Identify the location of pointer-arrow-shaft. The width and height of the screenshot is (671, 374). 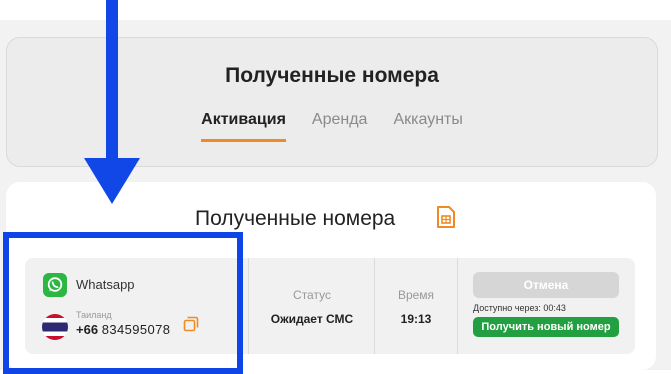
(112, 80).